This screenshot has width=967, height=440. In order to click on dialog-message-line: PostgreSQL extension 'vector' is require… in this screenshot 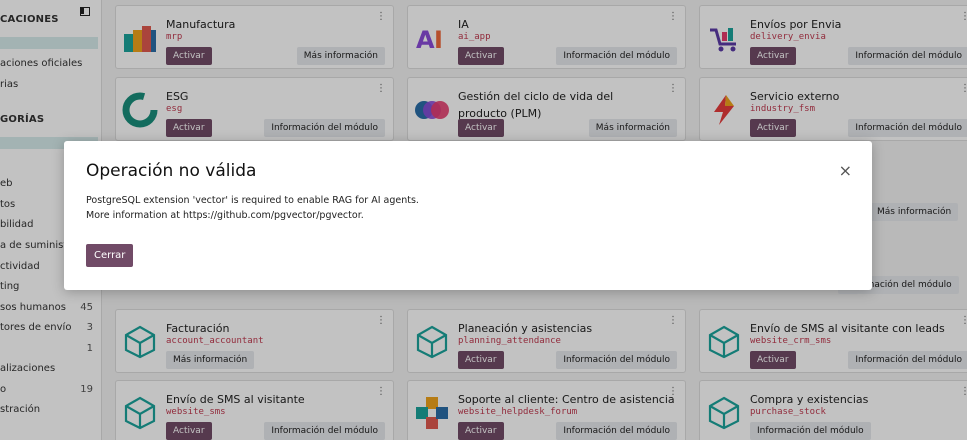, I will do `click(252, 200)`.